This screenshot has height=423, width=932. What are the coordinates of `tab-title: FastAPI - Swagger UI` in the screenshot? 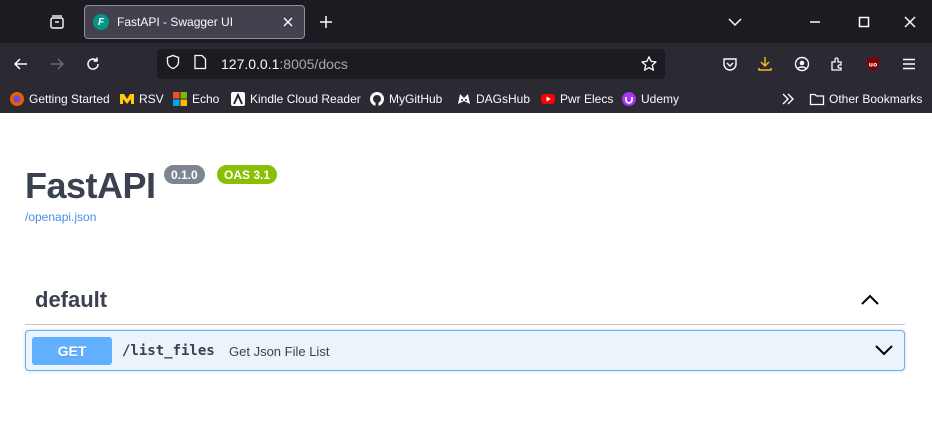 It's located at (175, 22).